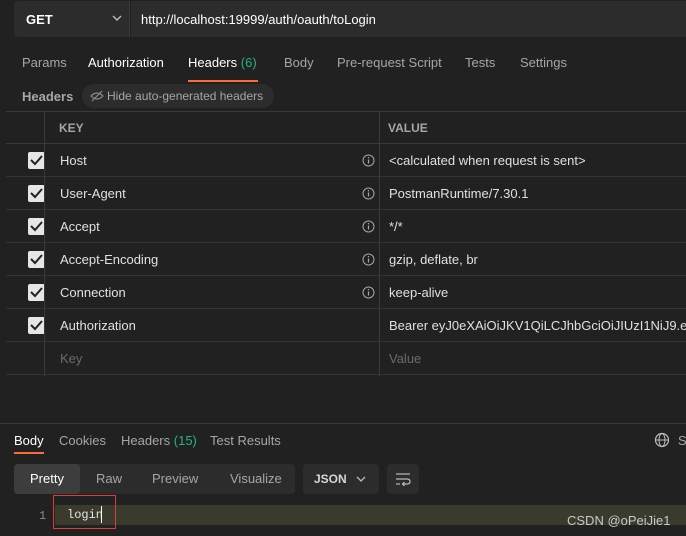 Image resolution: width=686 pixels, height=536 pixels. What do you see at coordinates (346, 160) in the screenshot?
I see `table-row: Host <calculated when request is sent>` at bounding box center [346, 160].